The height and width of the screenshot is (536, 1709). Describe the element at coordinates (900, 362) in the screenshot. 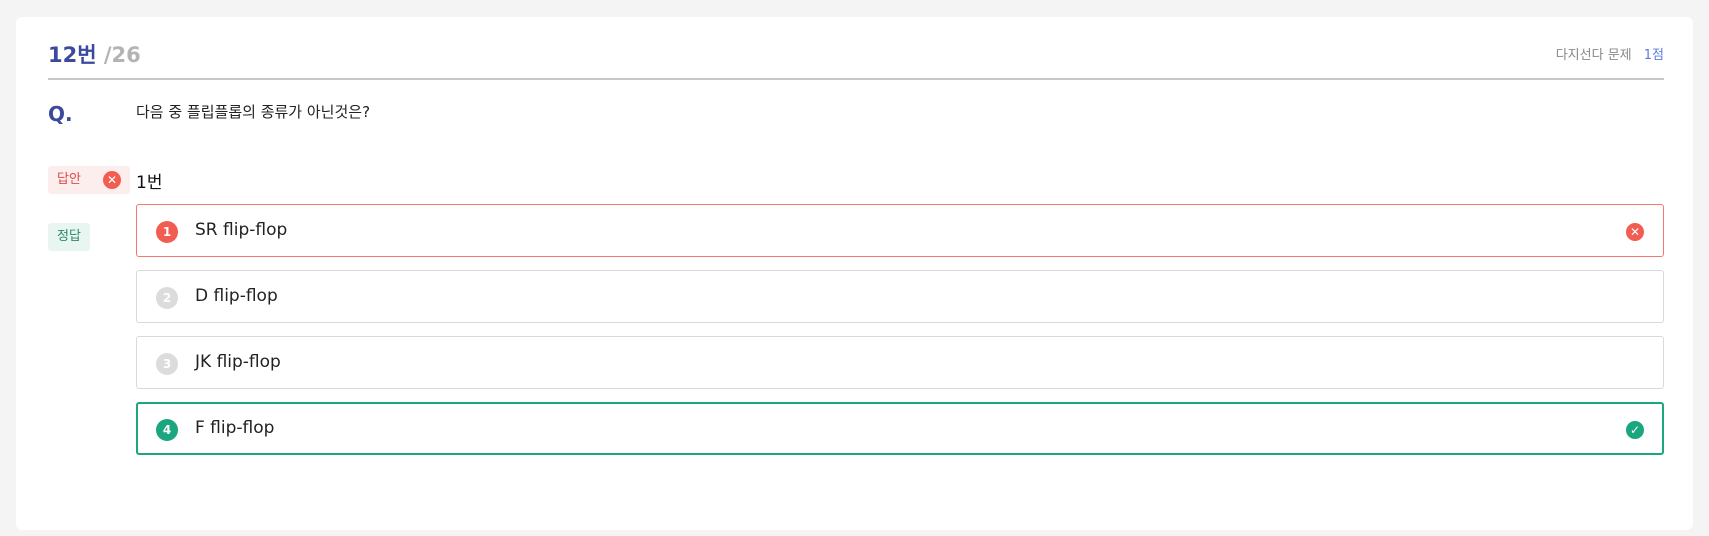

I see `option-3: 3 JK flip-flop` at that location.